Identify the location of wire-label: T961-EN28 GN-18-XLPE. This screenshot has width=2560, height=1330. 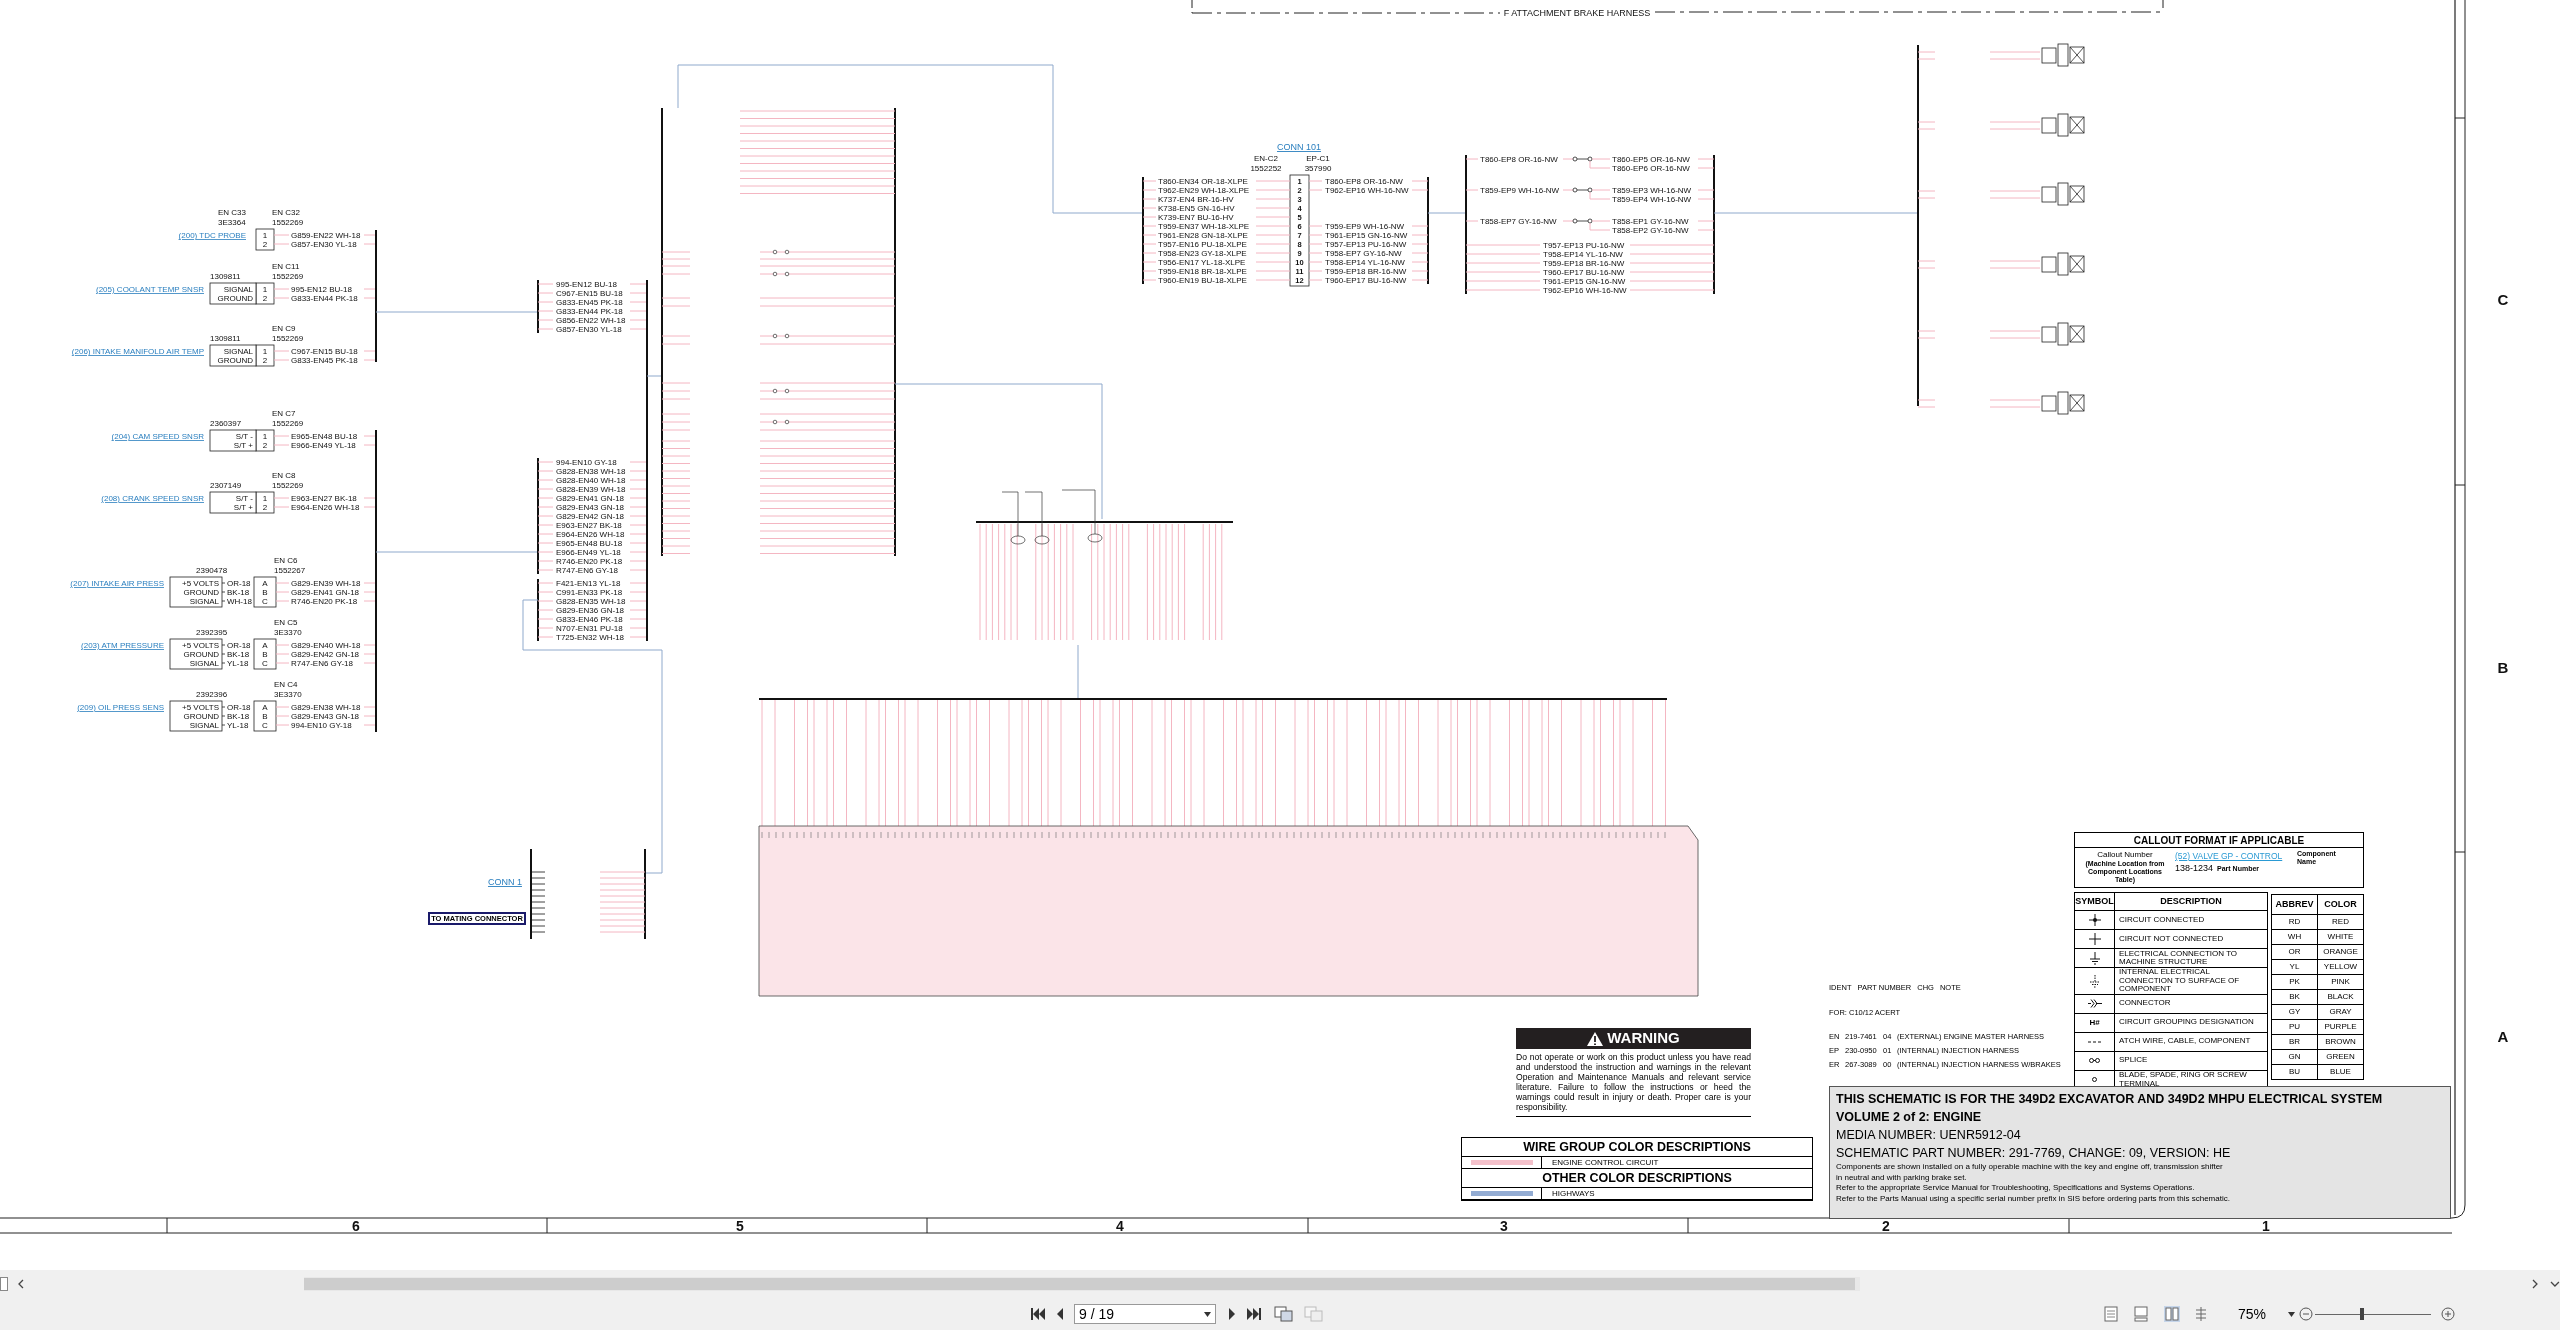
(1203, 235).